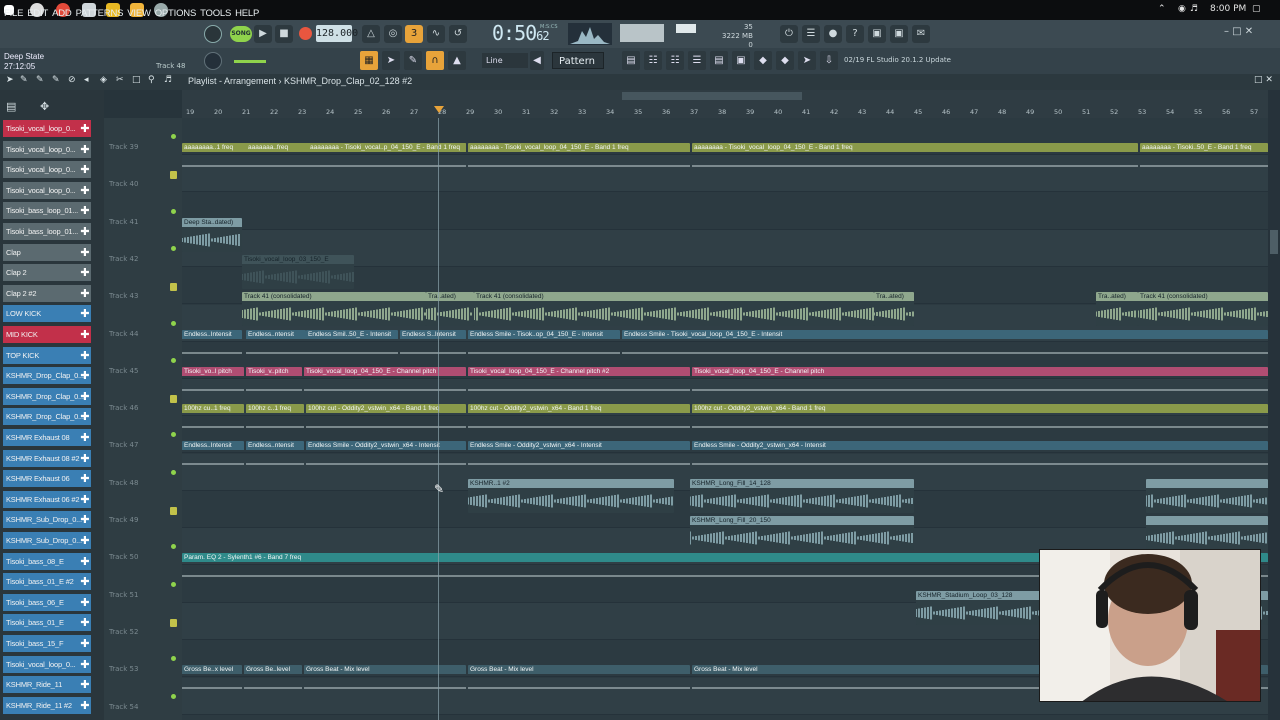 This screenshot has height=720, width=1280. What do you see at coordinates (11, 106) in the screenshot?
I see `rack-options-icon: ▤` at bounding box center [11, 106].